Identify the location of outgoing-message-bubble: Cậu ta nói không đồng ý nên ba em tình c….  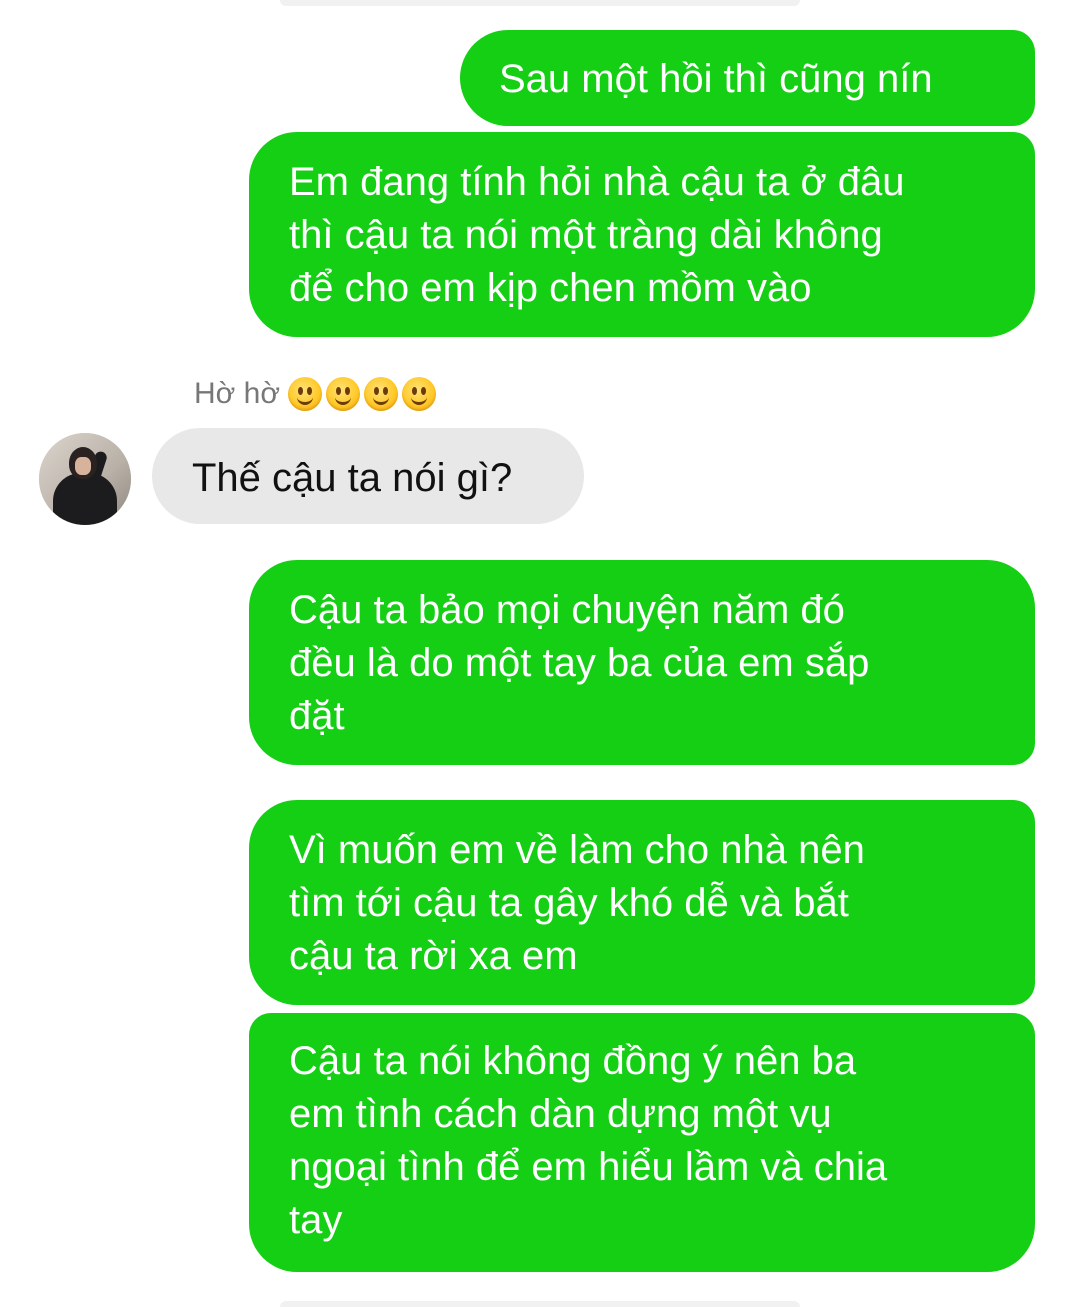
(642, 1142).